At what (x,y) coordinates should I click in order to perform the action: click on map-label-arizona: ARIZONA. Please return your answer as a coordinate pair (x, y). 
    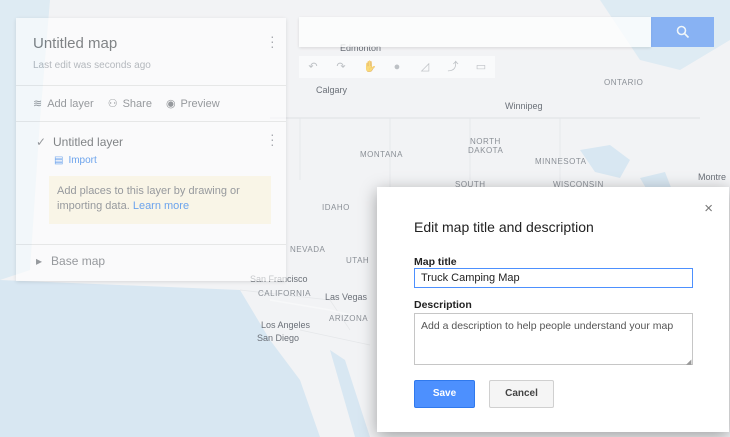
    Looking at the image, I should click on (349, 318).